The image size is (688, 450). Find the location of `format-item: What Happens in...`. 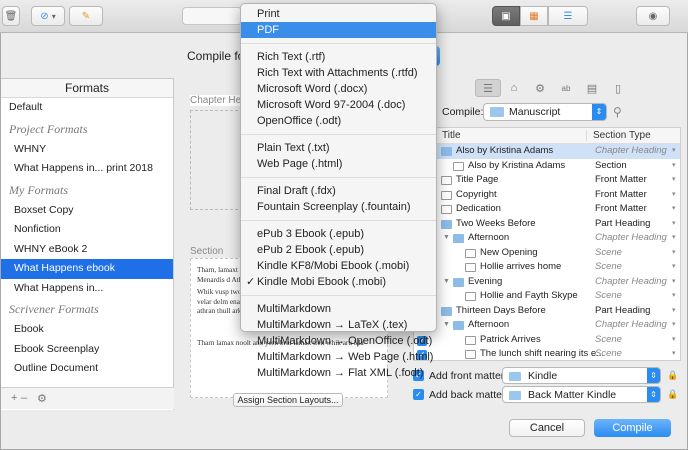

format-item: What Happens in... is located at coordinates (87, 289).